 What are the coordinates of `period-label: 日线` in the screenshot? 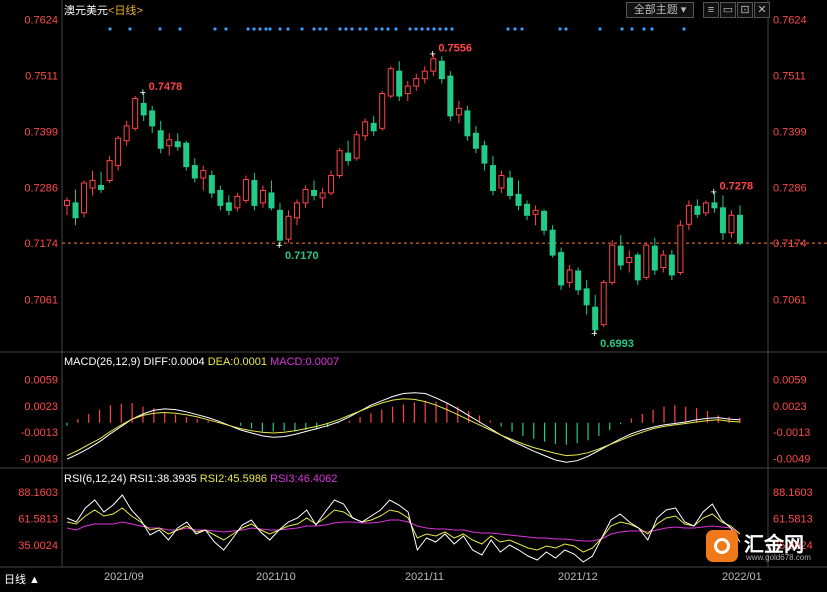 It's located at (125, 11).